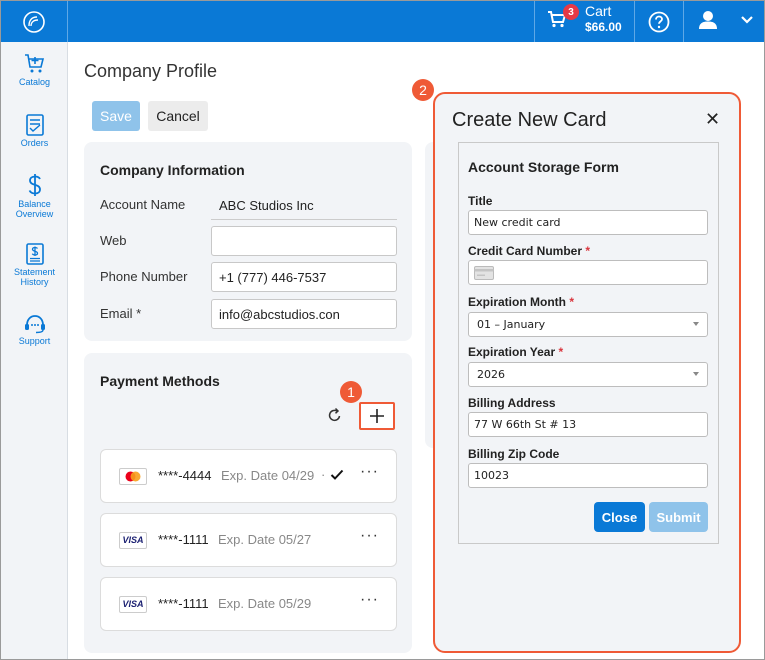  Describe the element at coordinates (34, 254) in the screenshot. I see `statement-icon` at that location.